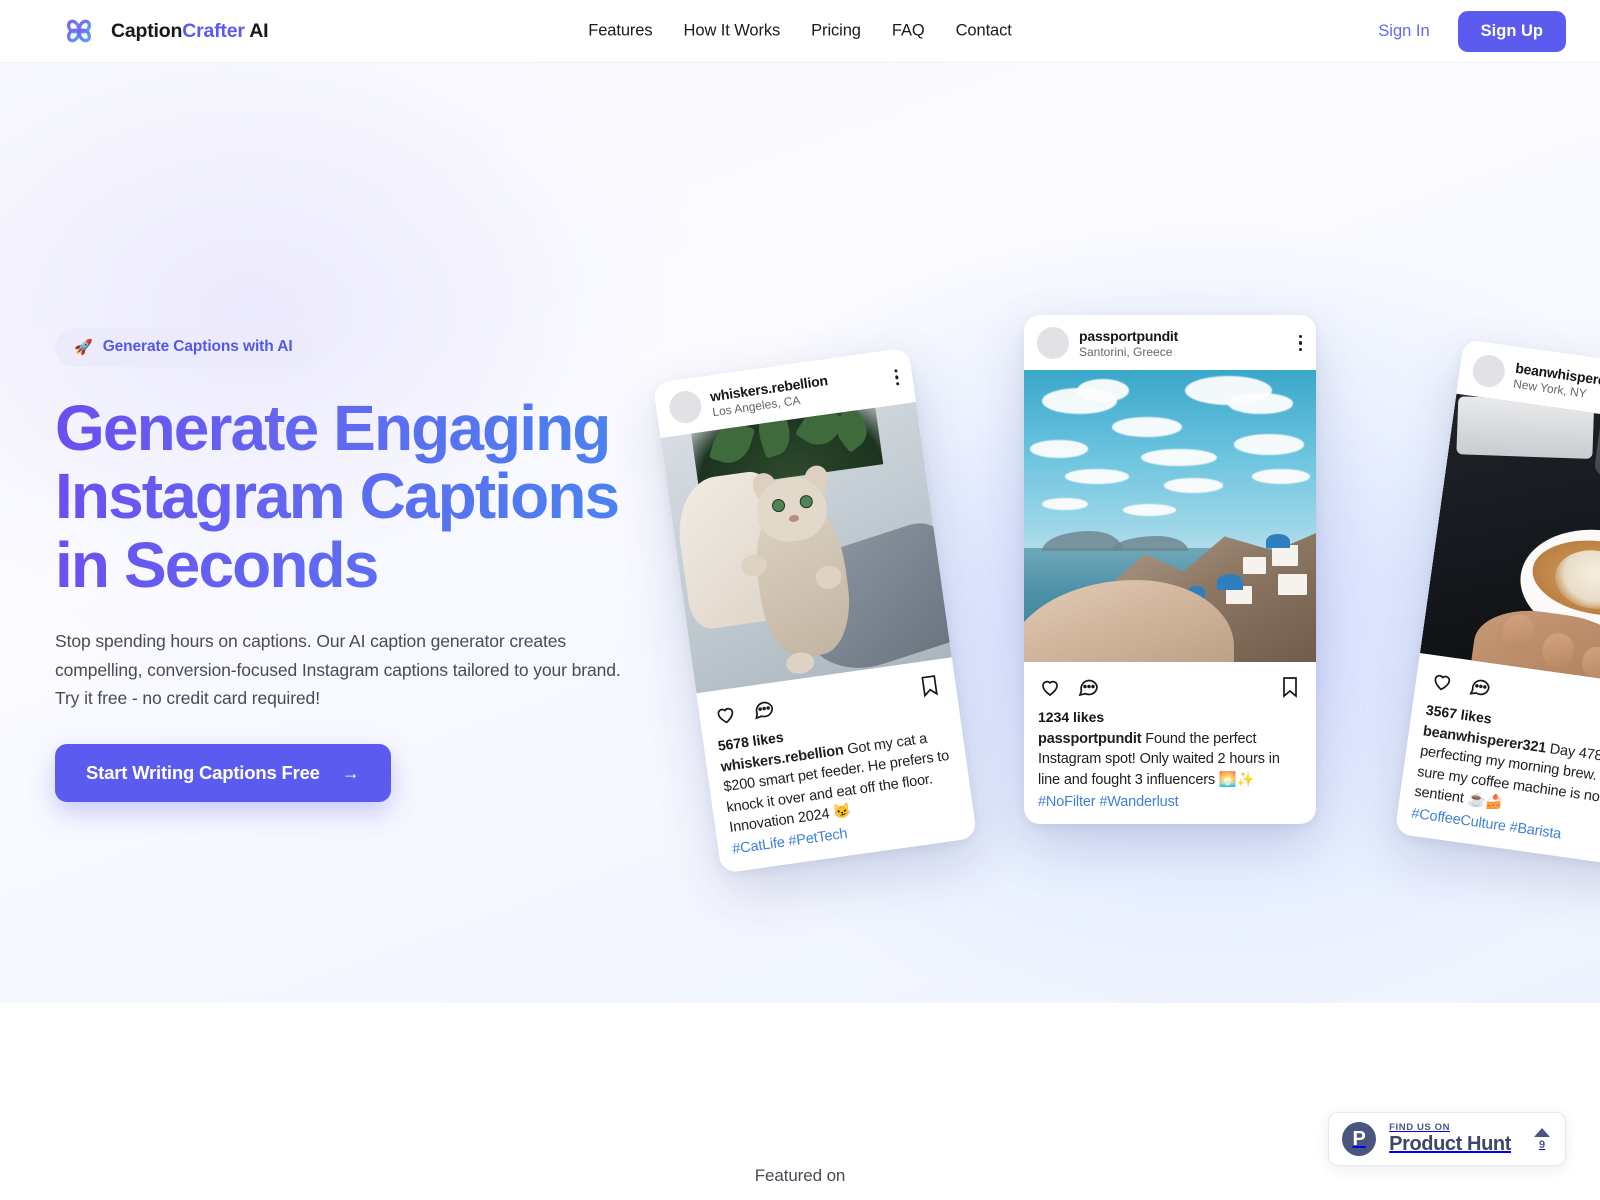  I want to click on post-header: passportpundit Santorini, Greece, so click(1170, 342).